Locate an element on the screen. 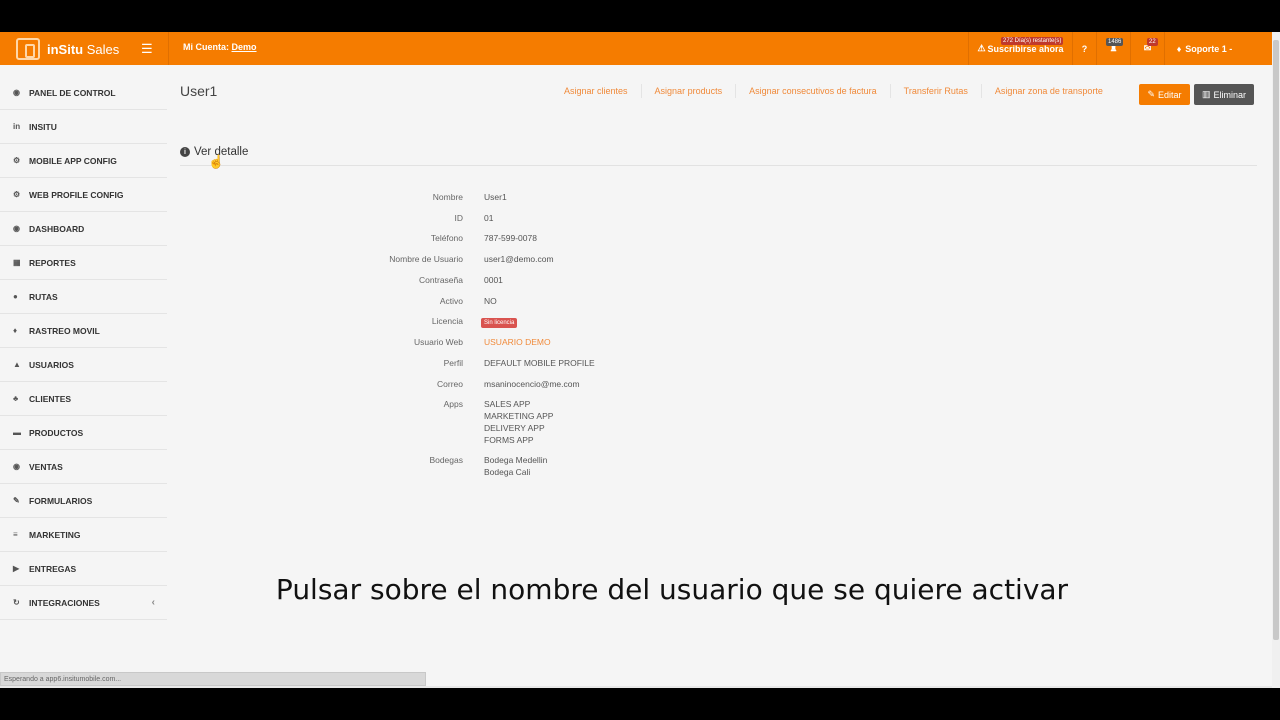  list-item: FORMS APP is located at coordinates (509, 440).